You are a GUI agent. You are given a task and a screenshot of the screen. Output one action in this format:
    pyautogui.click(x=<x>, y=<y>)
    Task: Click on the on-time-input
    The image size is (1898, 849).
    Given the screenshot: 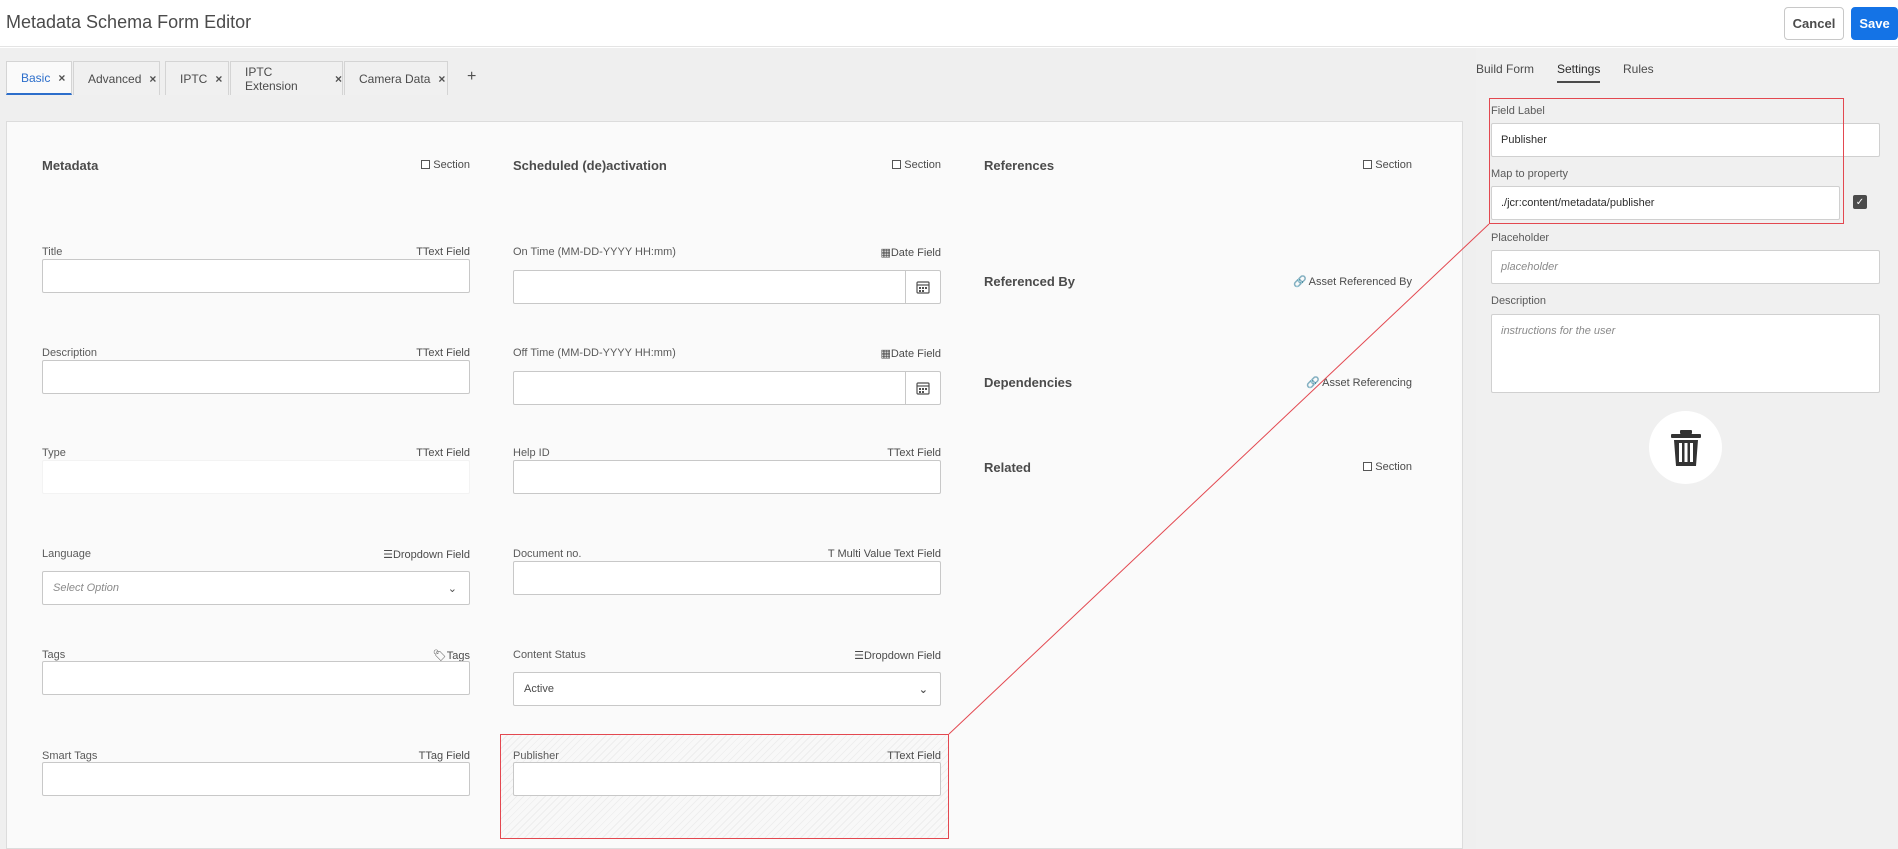 What is the action you would take?
    pyautogui.click(x=727, y=287)
    